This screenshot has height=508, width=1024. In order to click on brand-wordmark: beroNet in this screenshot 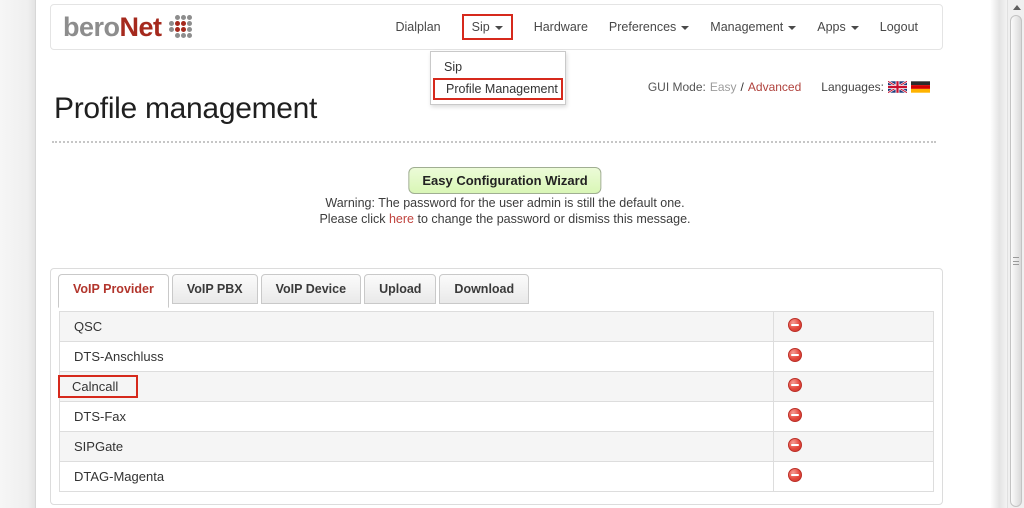, I will do `click(113, 26)`.